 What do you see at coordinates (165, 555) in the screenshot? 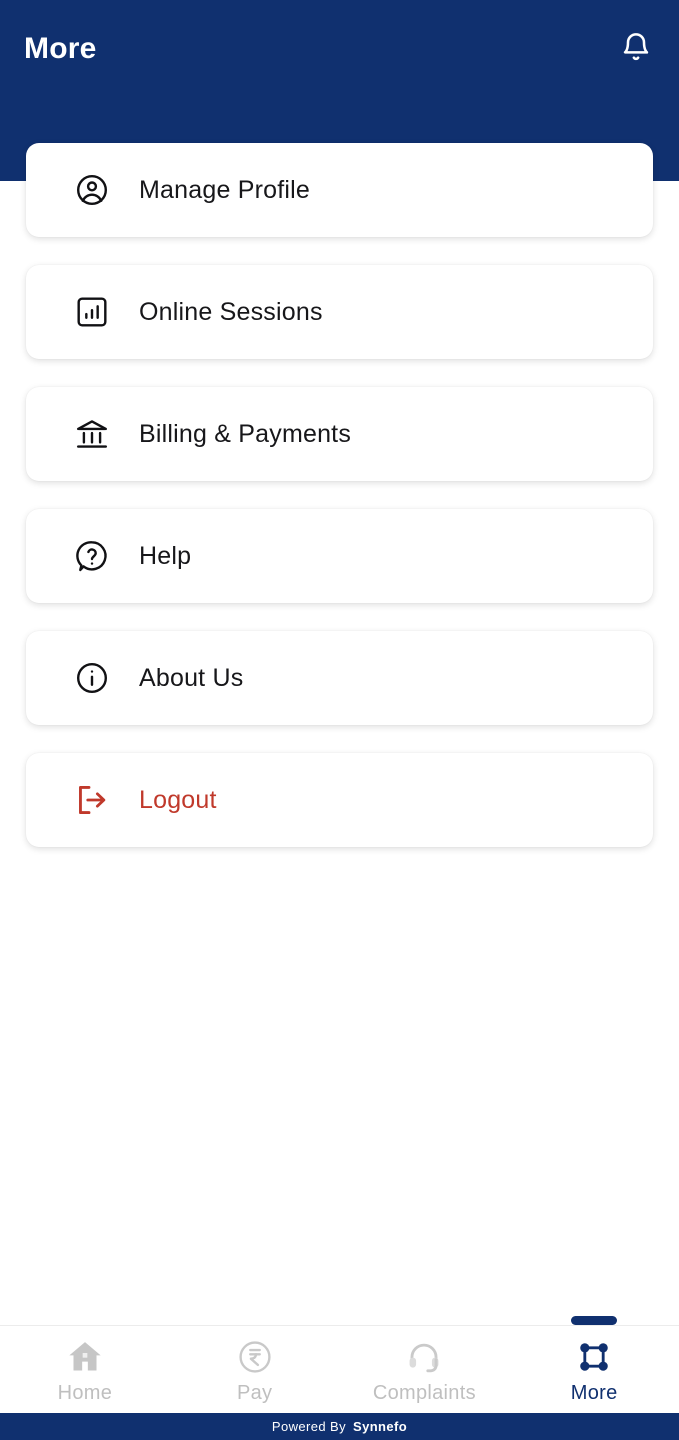
I see `menu-item-label: Help` at bounding box center [165, 555].